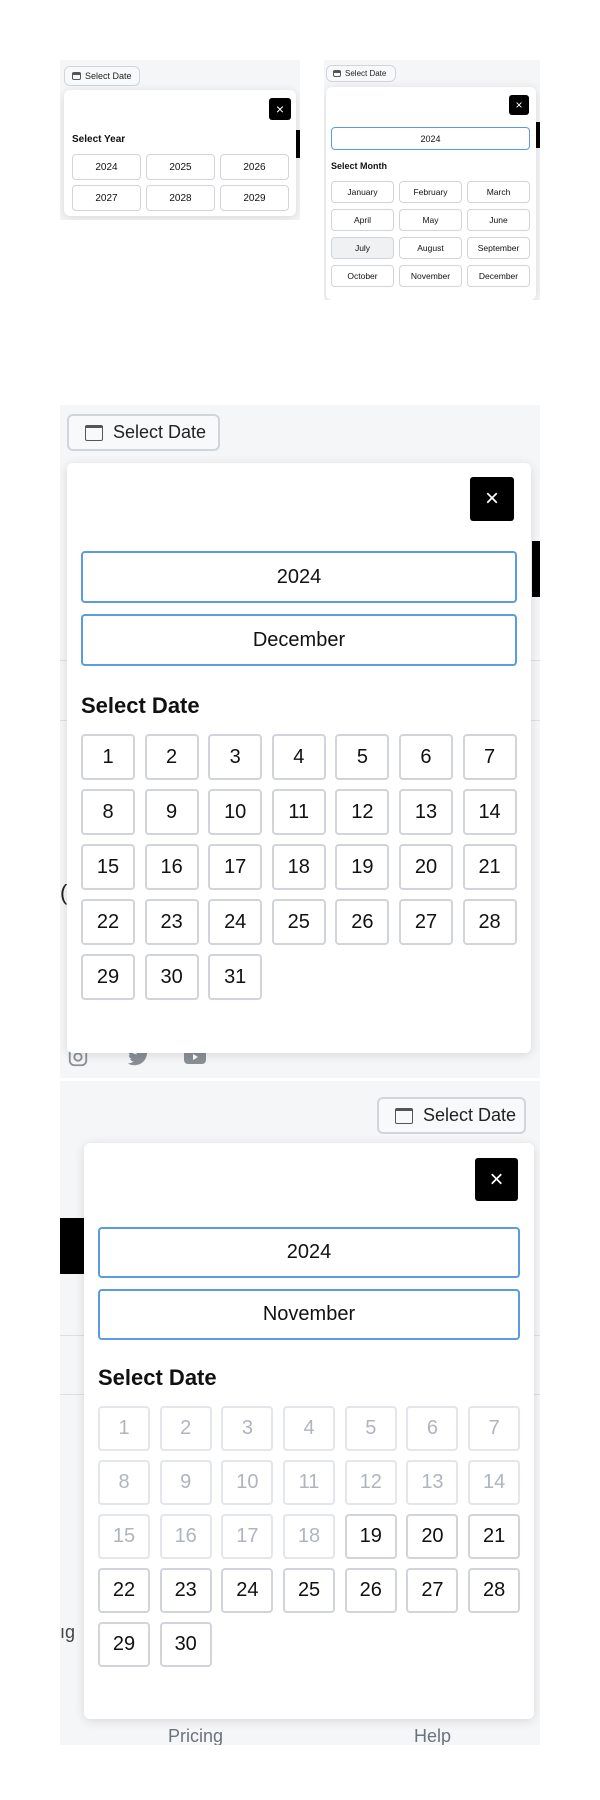 The image size is (600, 1800). What do you see at coordinates (180, 198) in the screenshot?
I see `year-option: 2028` at bounding box center [180, 198].